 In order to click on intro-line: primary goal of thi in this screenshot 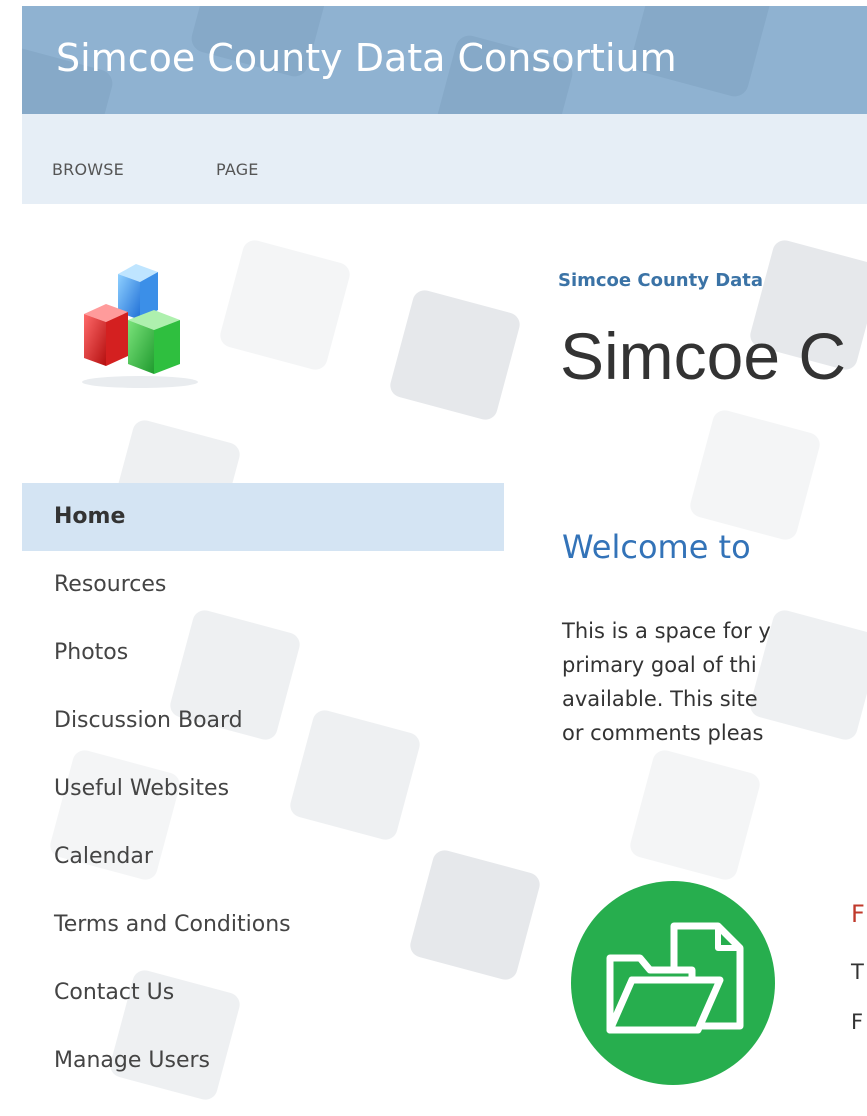, I will do `click(659, 665)`.